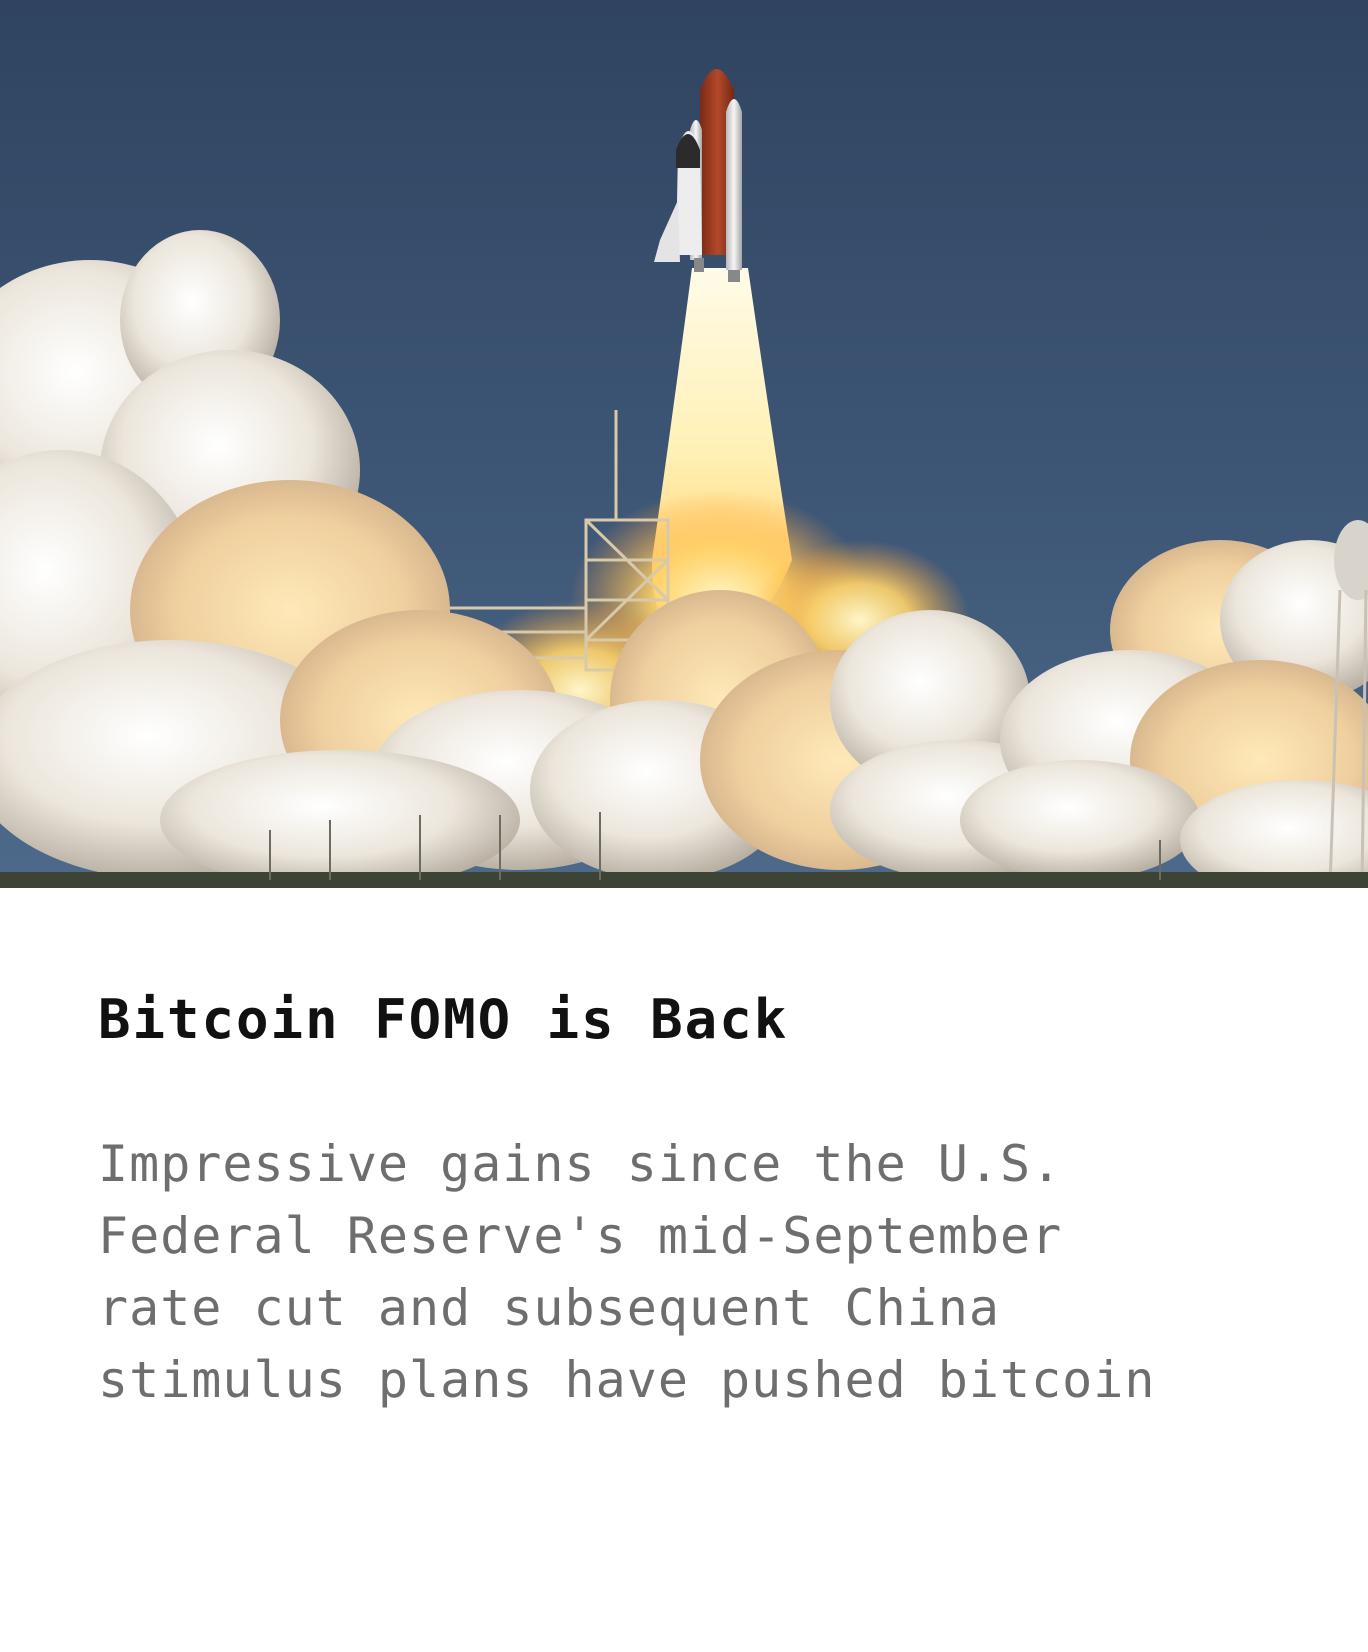  I want to click on article-title: Bitcoin FOMO is Back, so click(443, 1020).